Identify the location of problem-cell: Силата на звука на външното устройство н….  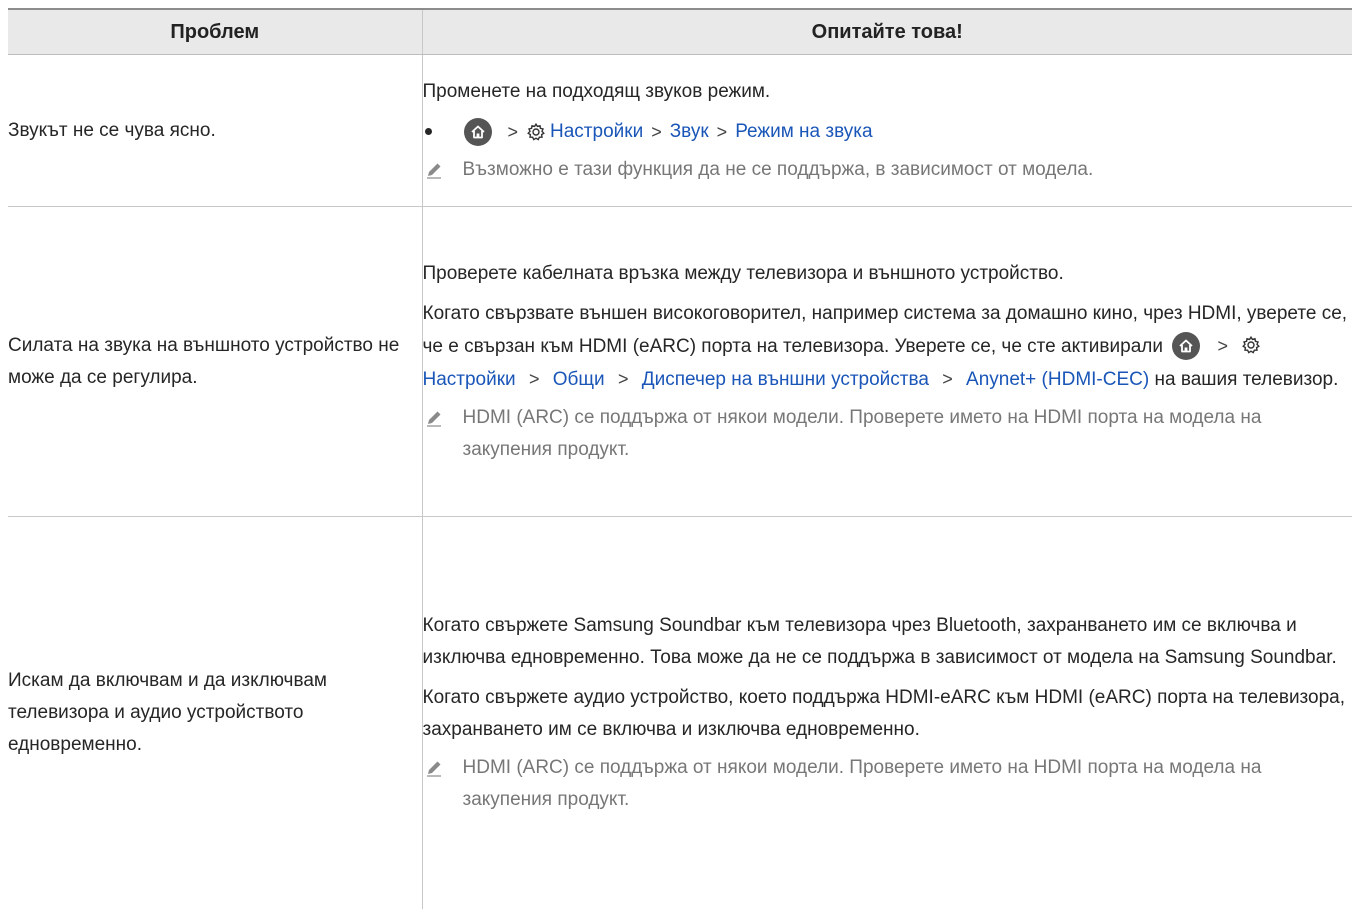
(215, 361).